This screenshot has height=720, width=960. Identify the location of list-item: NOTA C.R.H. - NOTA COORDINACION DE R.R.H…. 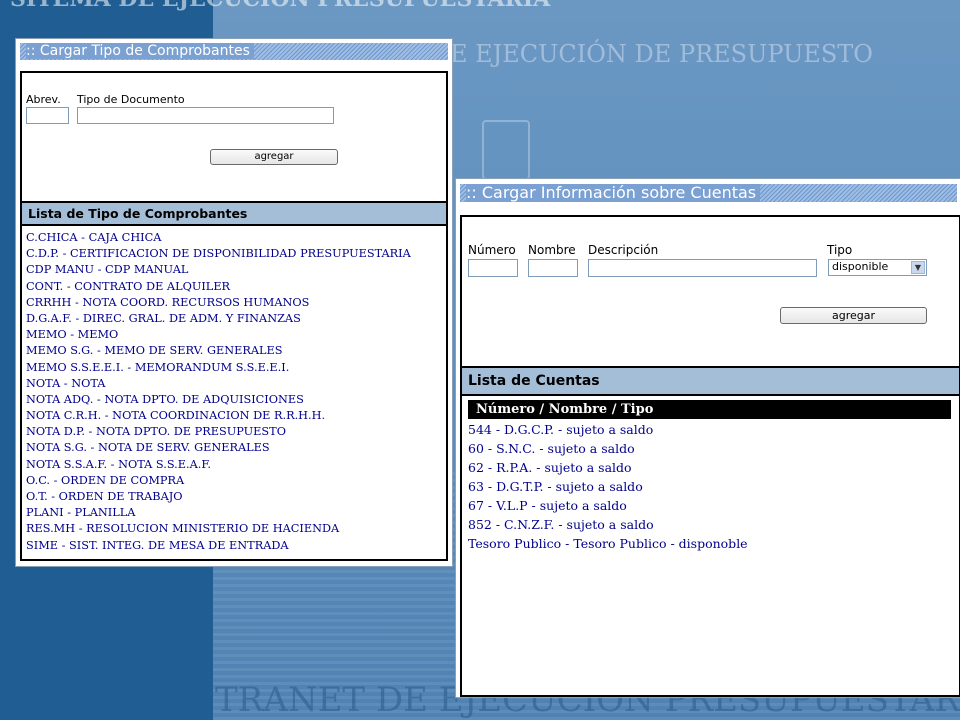
(176, 416).